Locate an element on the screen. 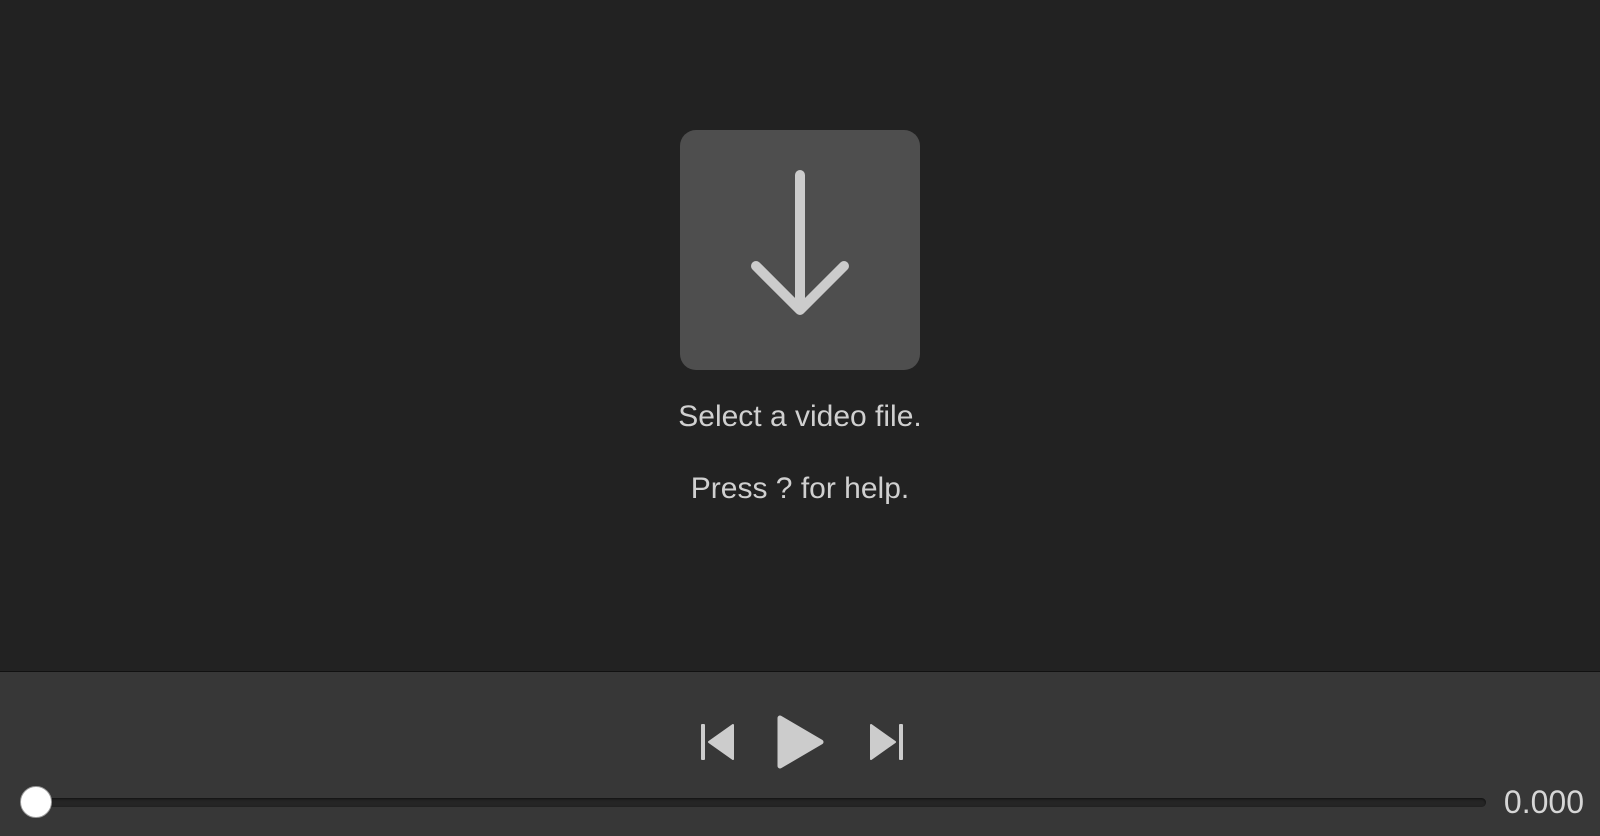 The width and height of the screenshot is (1600, 836). next-button is located at coordinates (887, 742).